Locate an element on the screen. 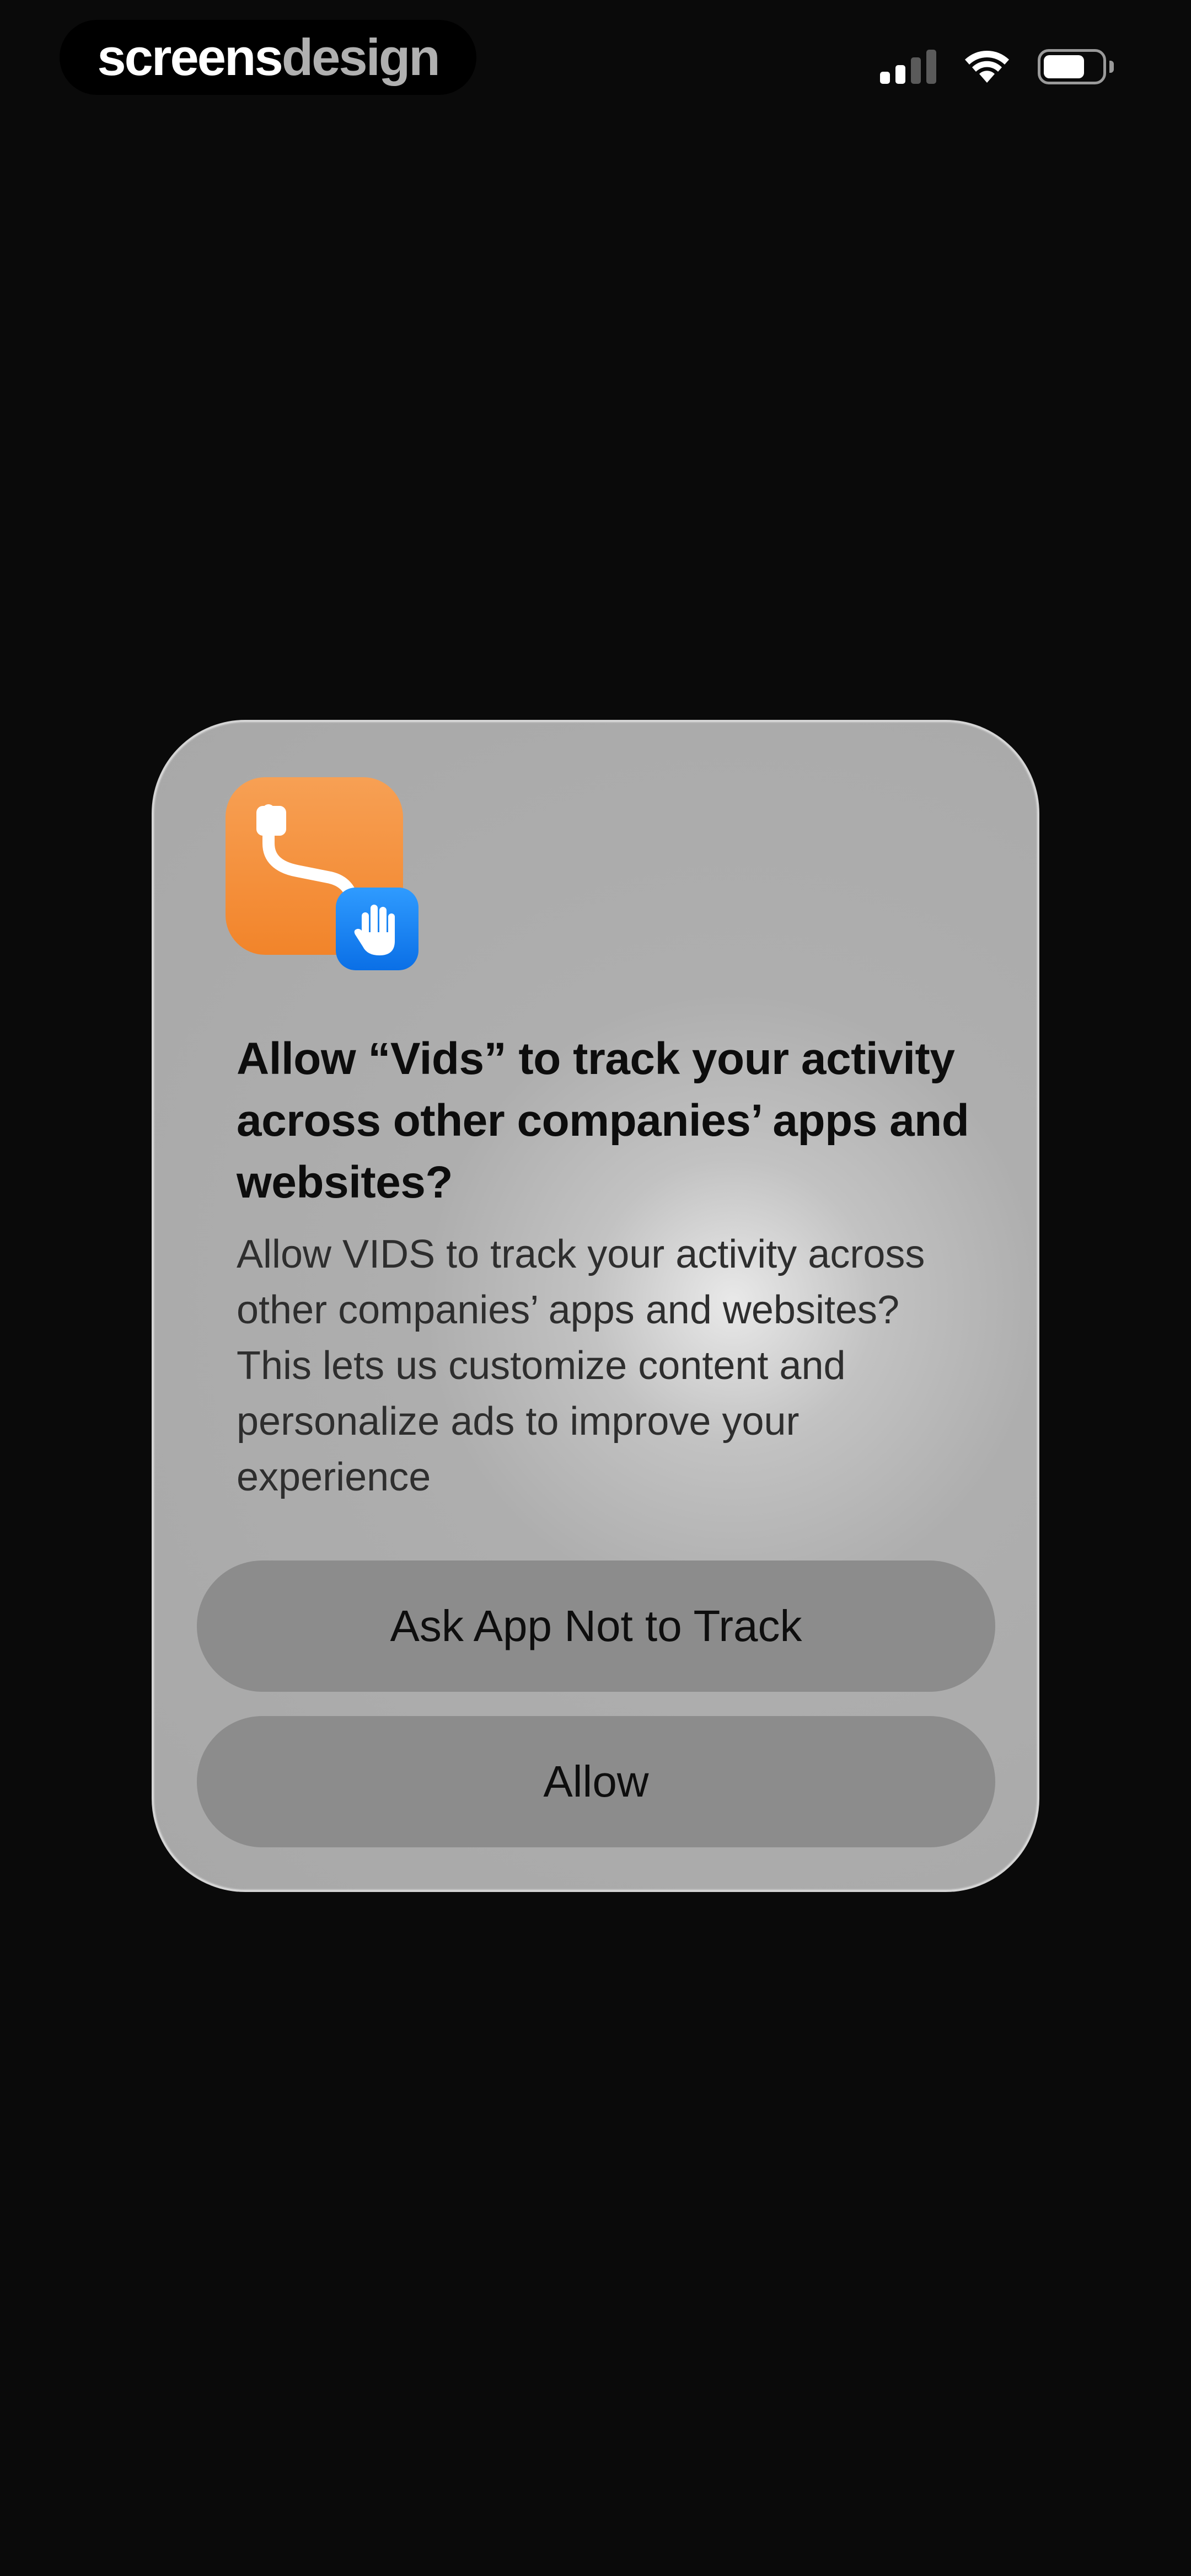 The image size is (1191, 2576). brand-logo-secondary: design is located at coordinates (361, 57).